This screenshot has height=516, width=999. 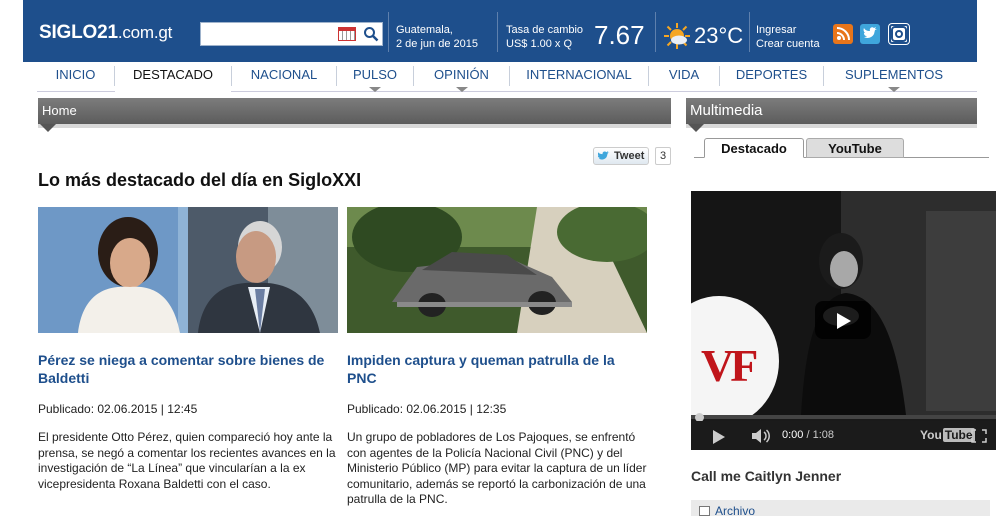 What do you see at coordinates (843, 34) in the screenshot?
I see `rss-icon` at bounding box center [843, 34].